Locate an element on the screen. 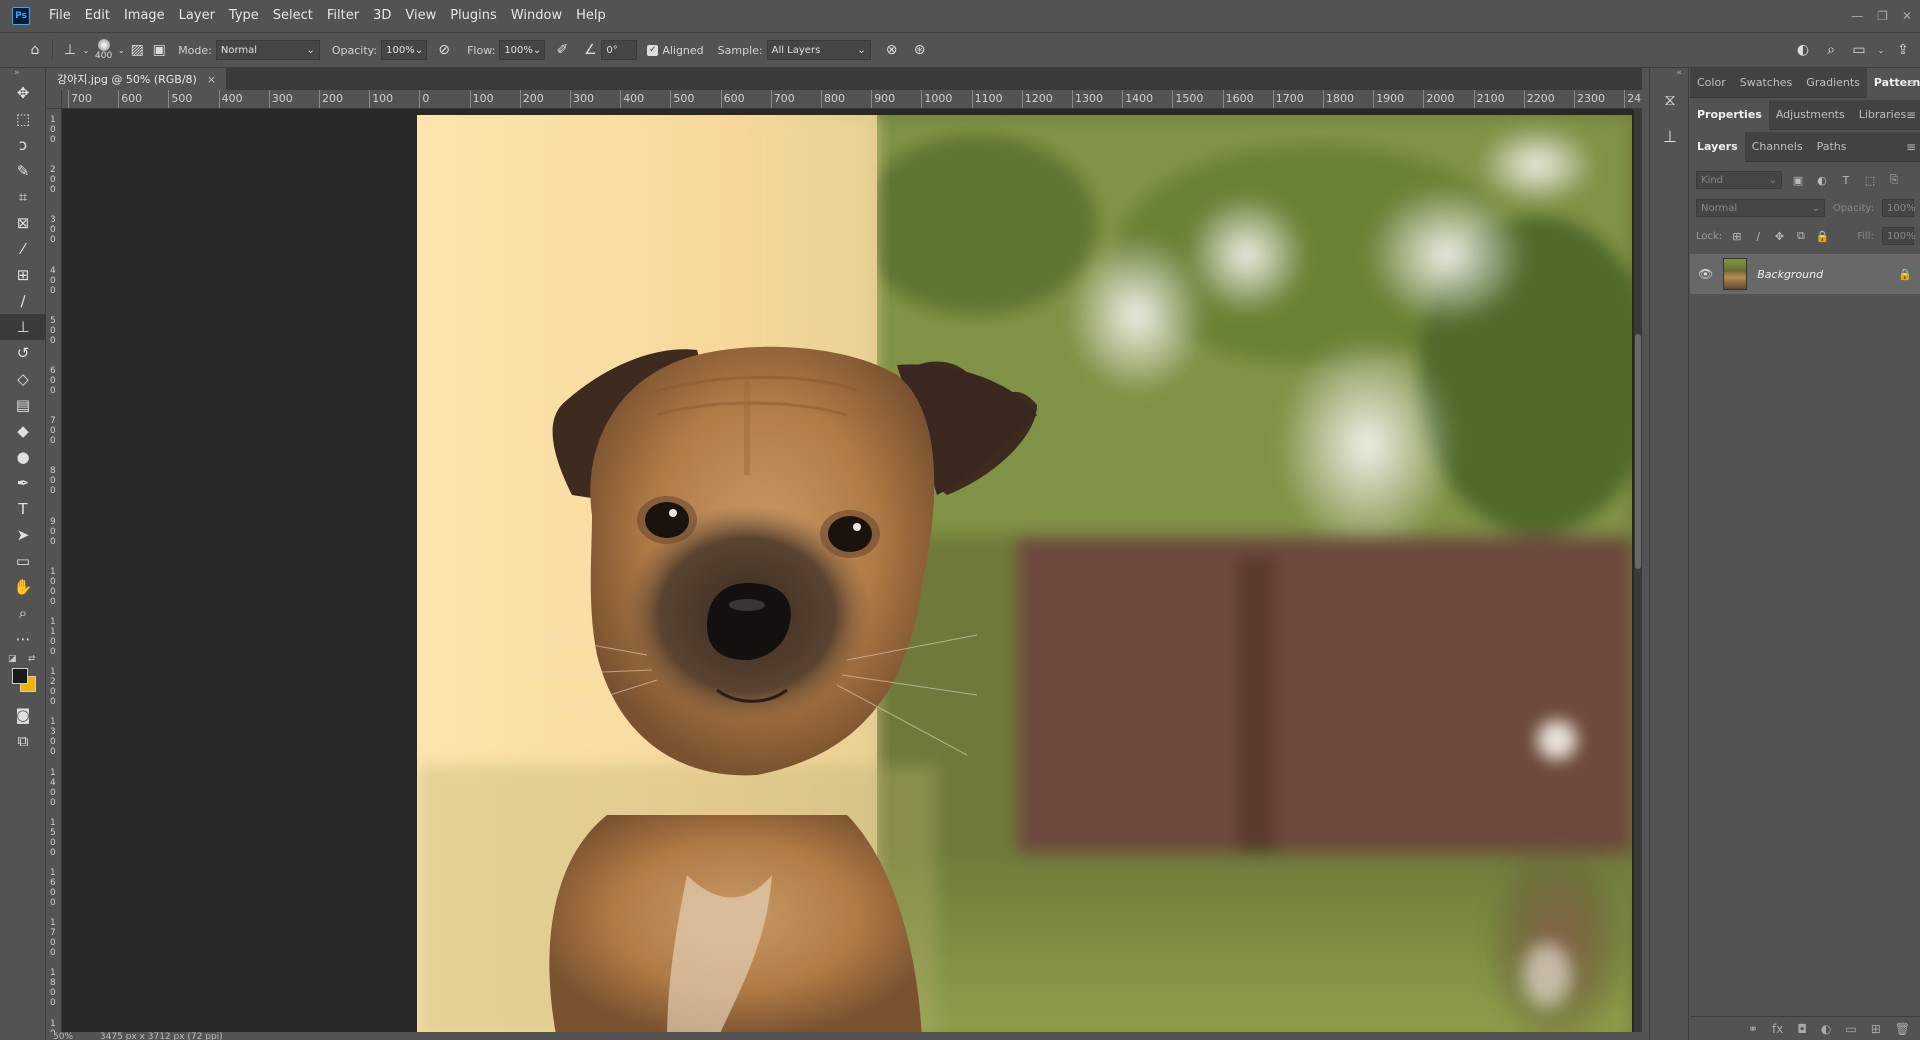  menu-edit: Edit is located at coordinates (97, 16).